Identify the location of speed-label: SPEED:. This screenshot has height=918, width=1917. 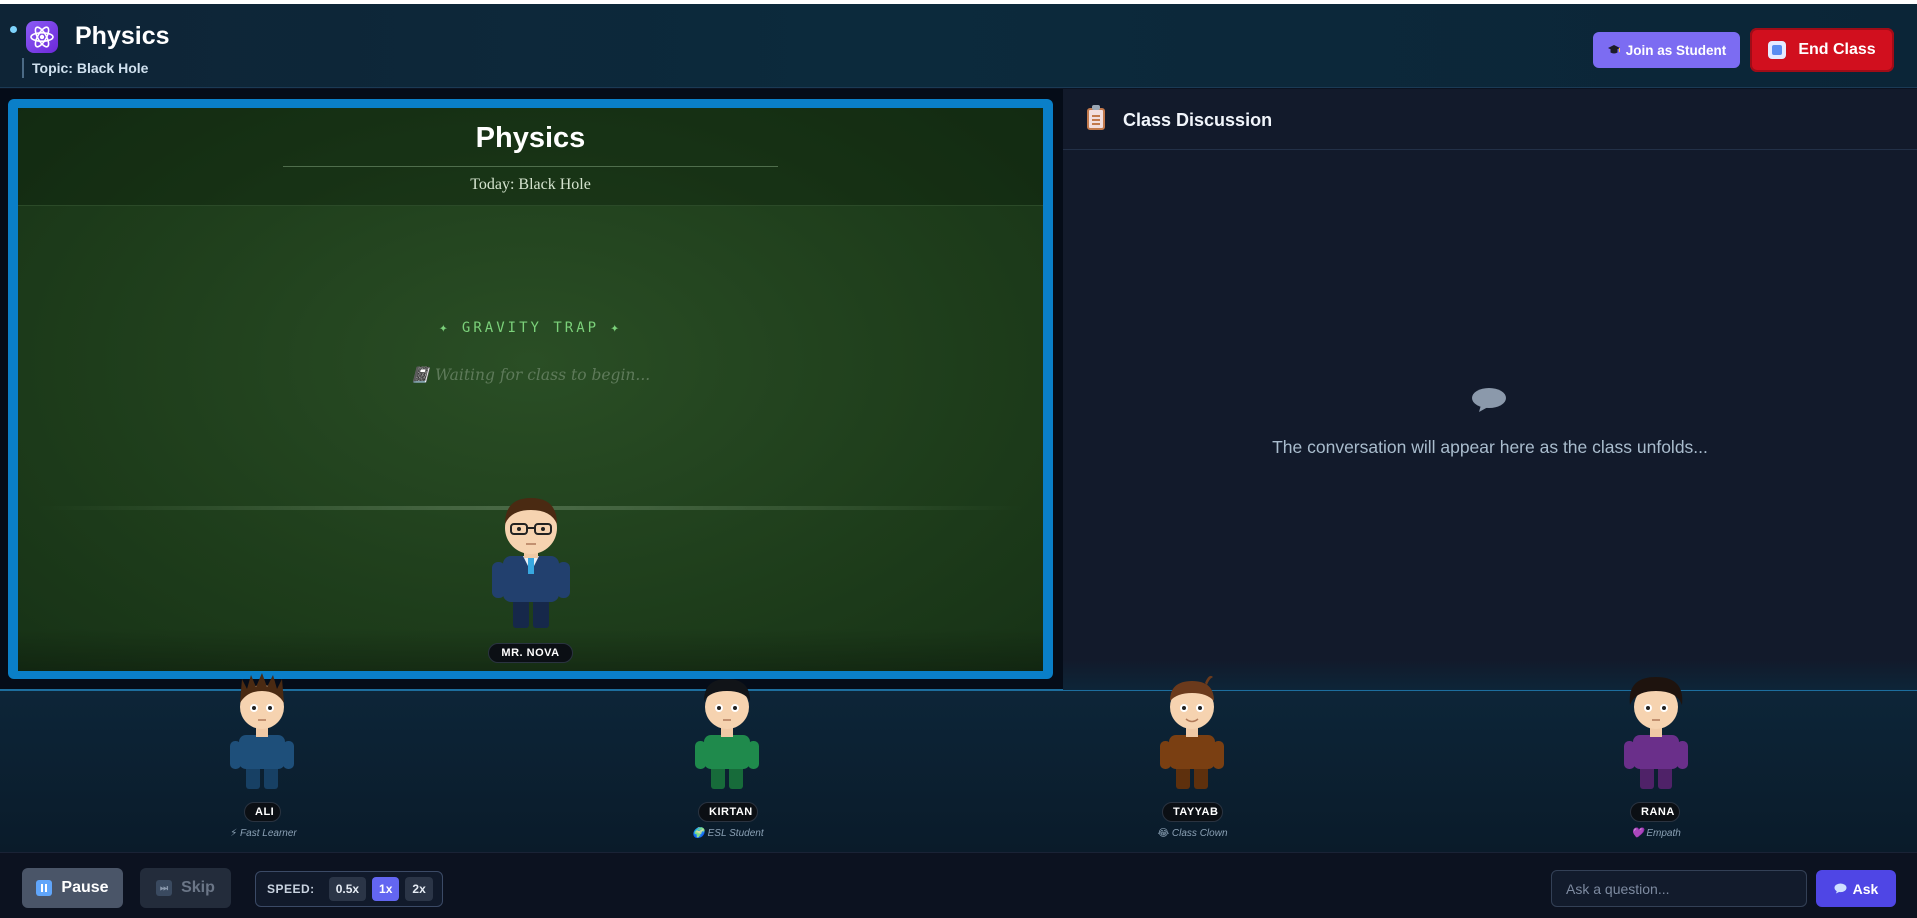
(291, 889).